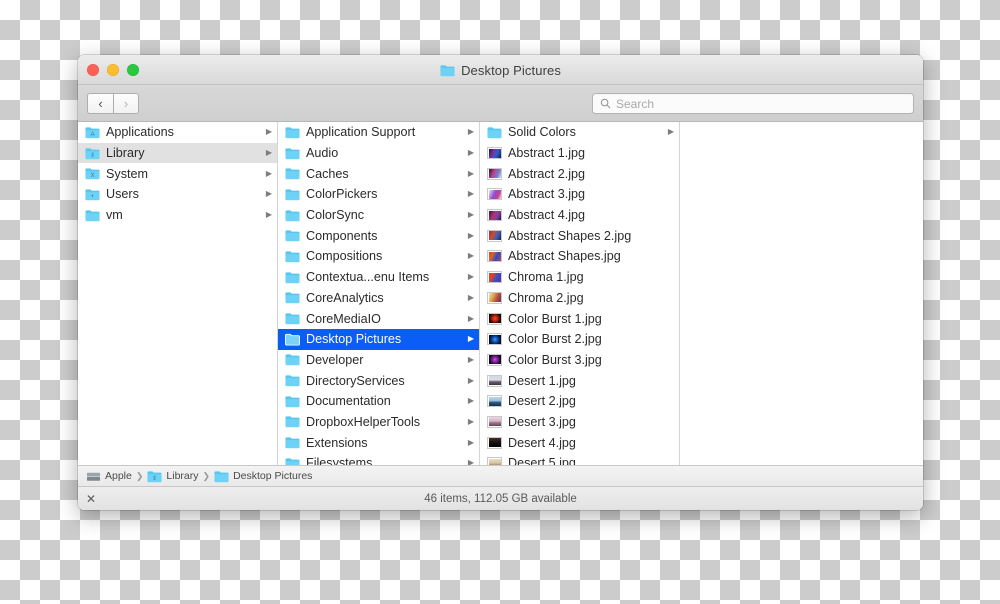  Describe the element at coordinates (547, 215) in the screenshot. I see `list-item-label: Abstract 4.jpg` at that location.